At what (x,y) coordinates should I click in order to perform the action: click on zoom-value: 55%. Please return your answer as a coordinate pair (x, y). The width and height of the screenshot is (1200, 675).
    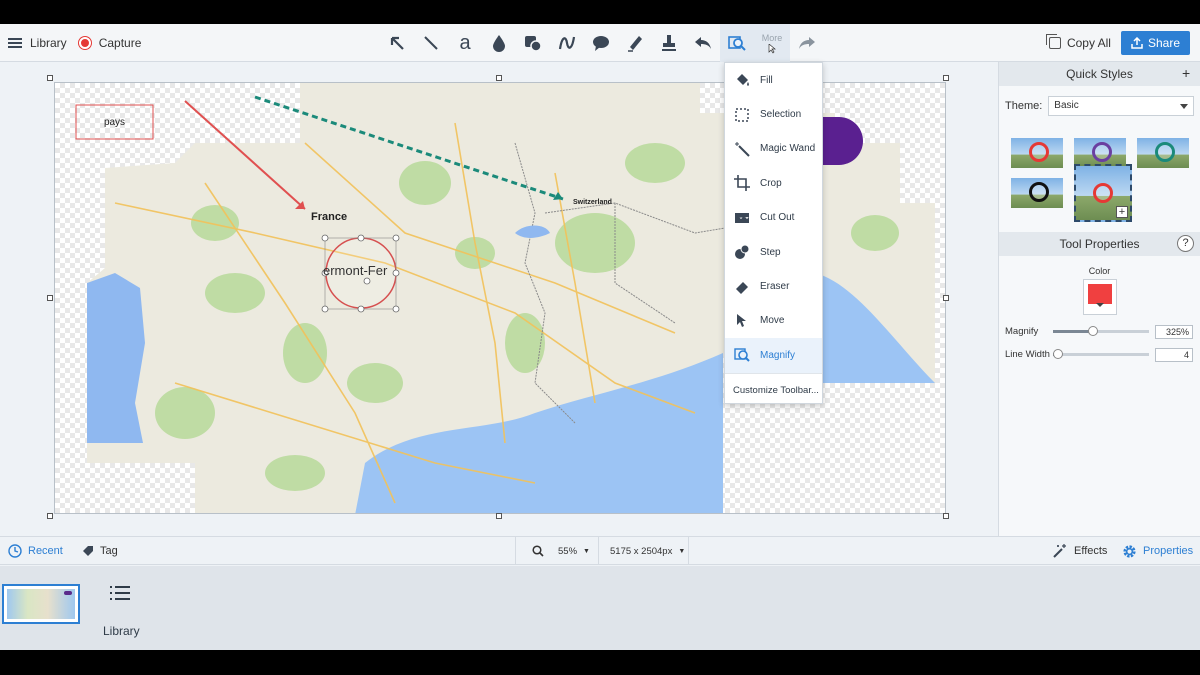
    Looking at the image, I should click on (568, 551).